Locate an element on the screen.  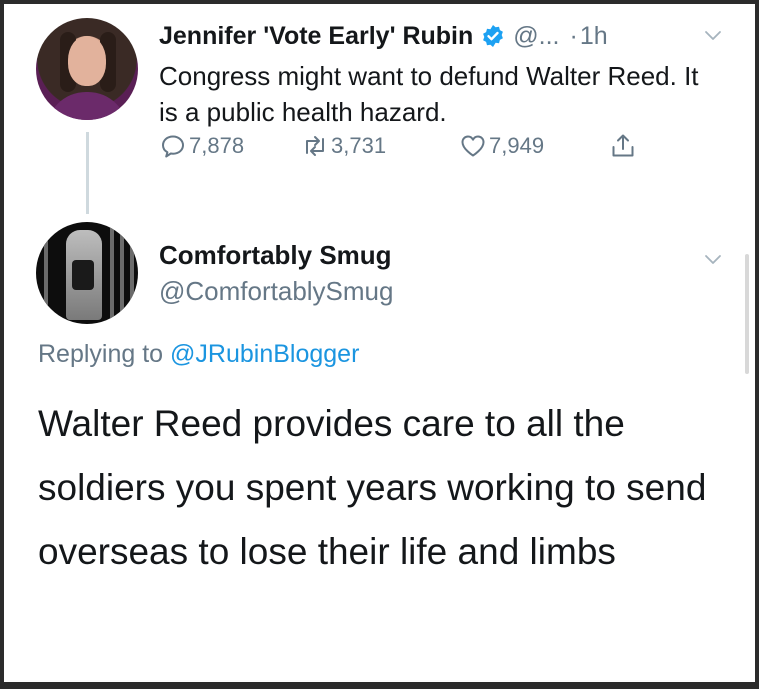
tweet1-header: Jennifer 'Vote Early' Rubin @... · 1h is located at coordinates (383, 36).